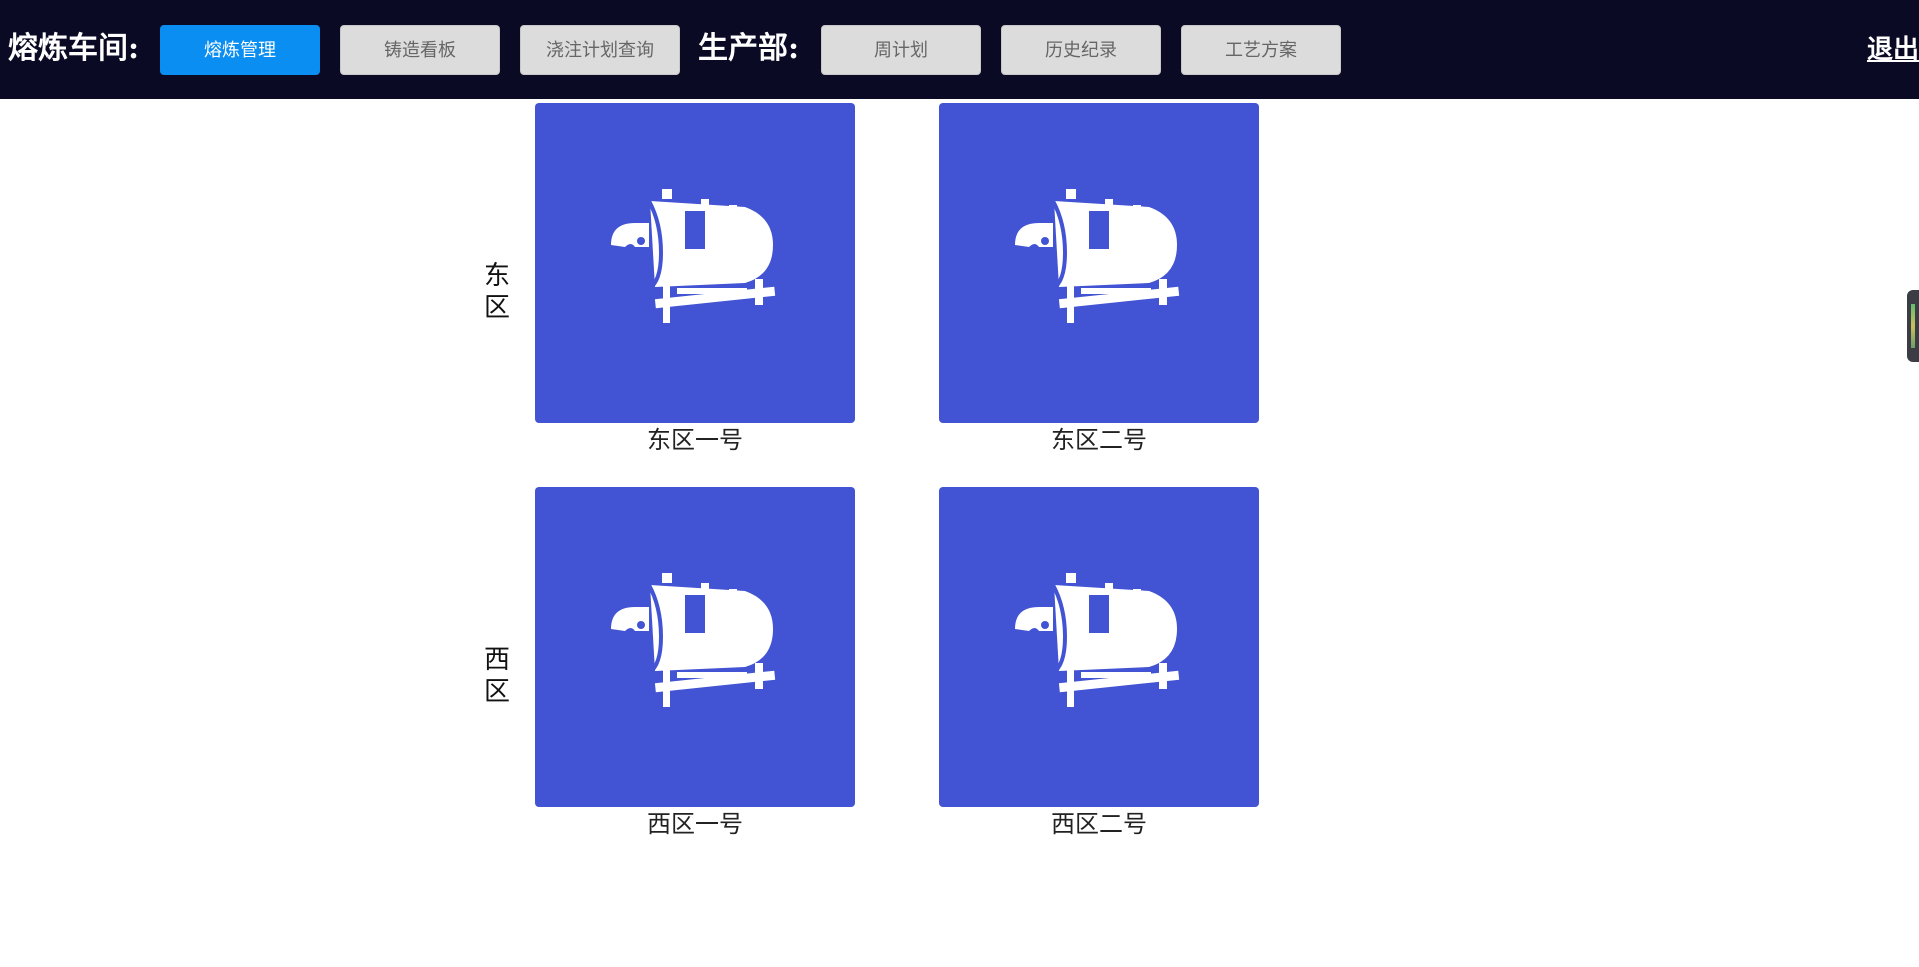  I want to click on side-handle-indicator, so click(1913, 326).